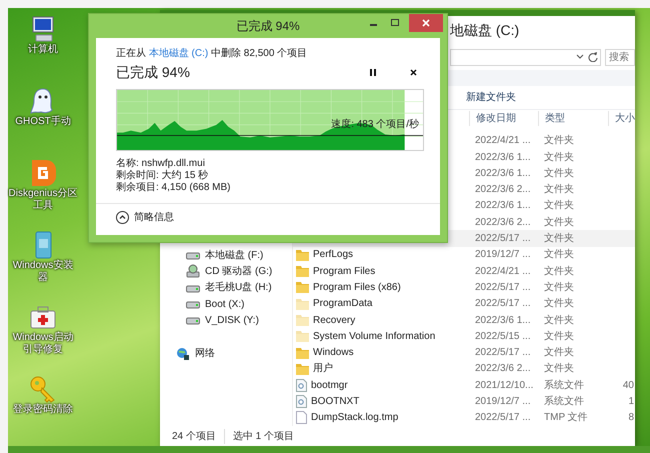 The width and height of the screenshot is (650, 453). What do you see at coordinates (334, 321) in the screenshot?
I see `file-name: Recovery` at bounding box center [334, 321].